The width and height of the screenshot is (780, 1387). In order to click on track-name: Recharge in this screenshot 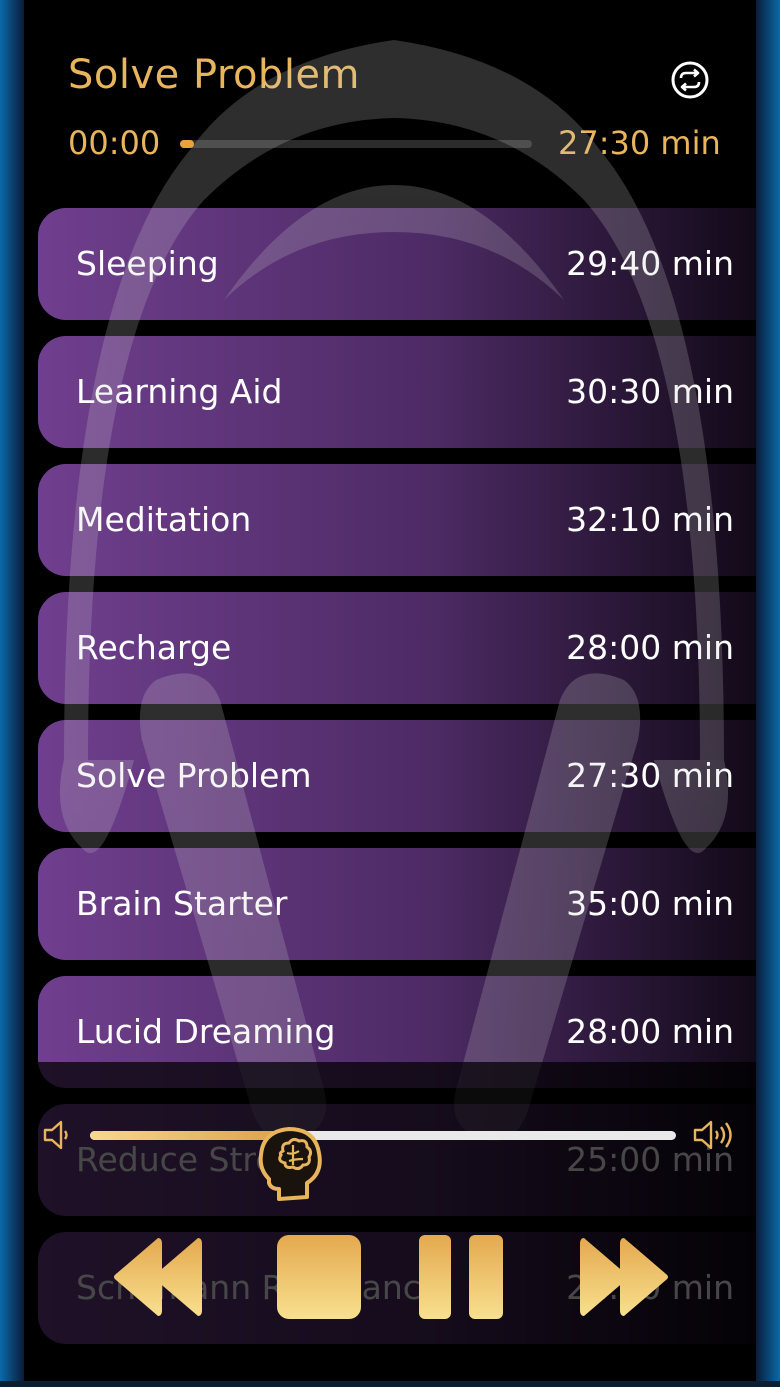, I will do `click(154, 647)`.